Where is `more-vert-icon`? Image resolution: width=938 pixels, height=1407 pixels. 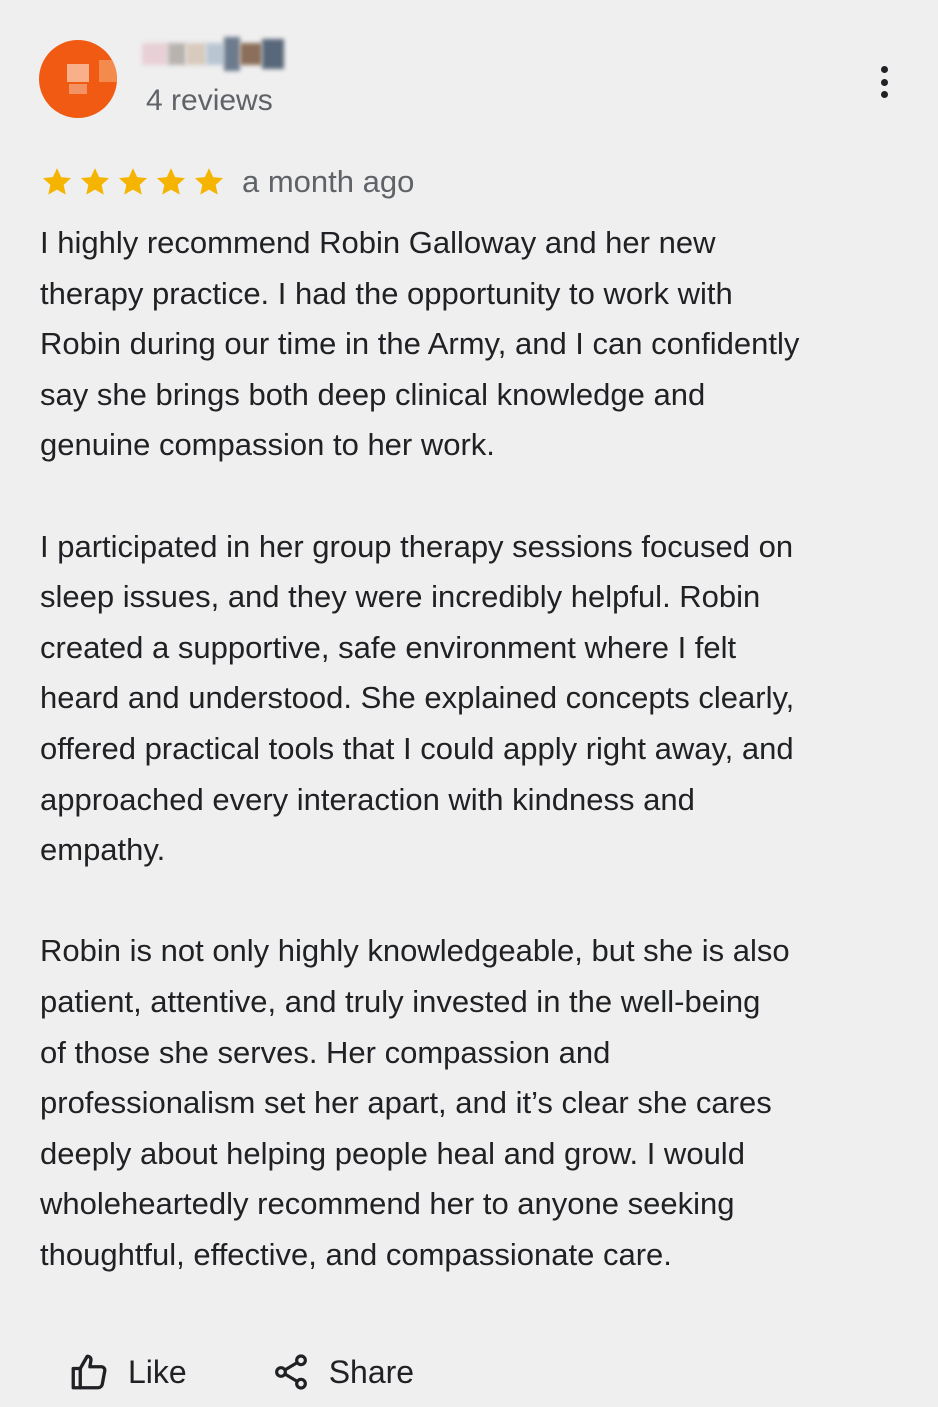
more-vert-icon is located at coordinates (884, 82).